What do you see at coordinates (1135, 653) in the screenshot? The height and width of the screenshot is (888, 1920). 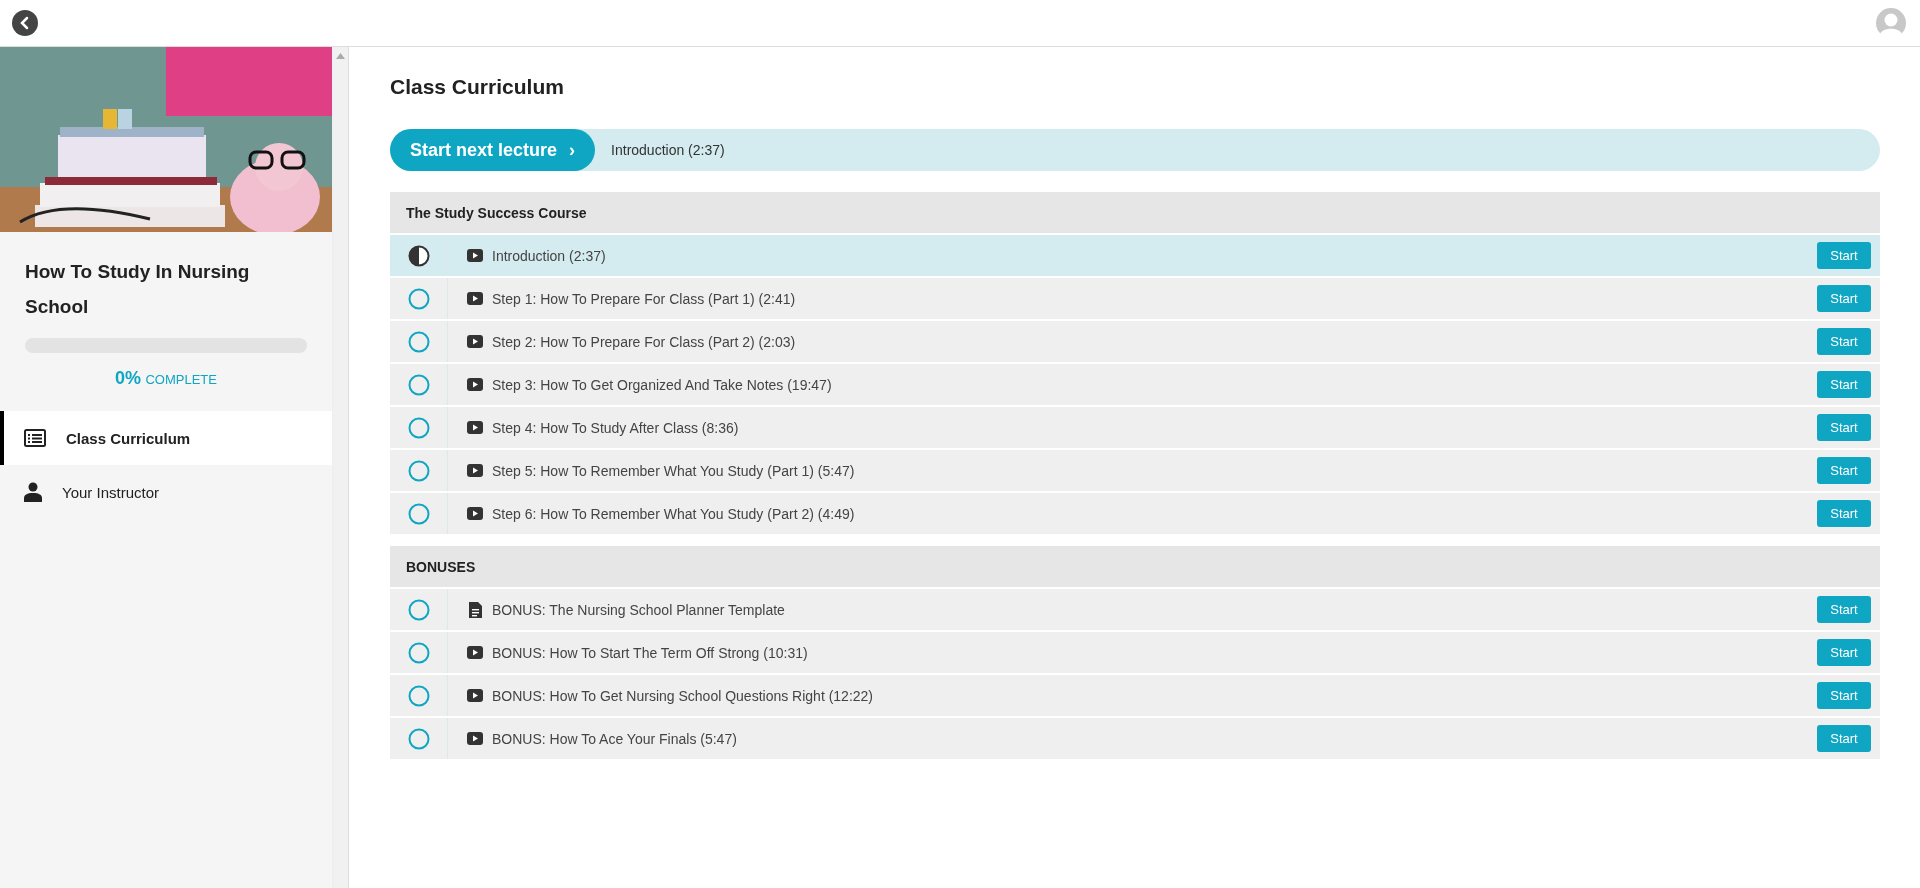 I see `lecture-row: BONUS: How To Start The Term Off Strong (10:31) Start` at bounding box center [1135, 653].